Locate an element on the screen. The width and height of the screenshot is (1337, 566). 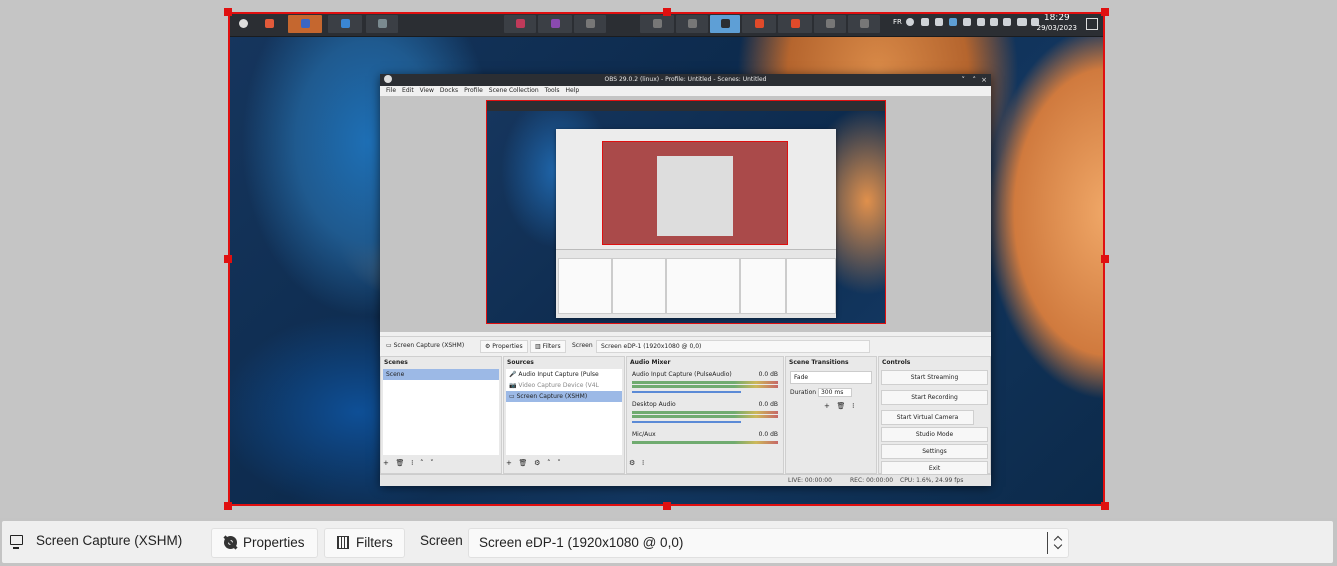
mixer-channel: Desktop Audio 0.0 dB is located at coordinates (705, 404).